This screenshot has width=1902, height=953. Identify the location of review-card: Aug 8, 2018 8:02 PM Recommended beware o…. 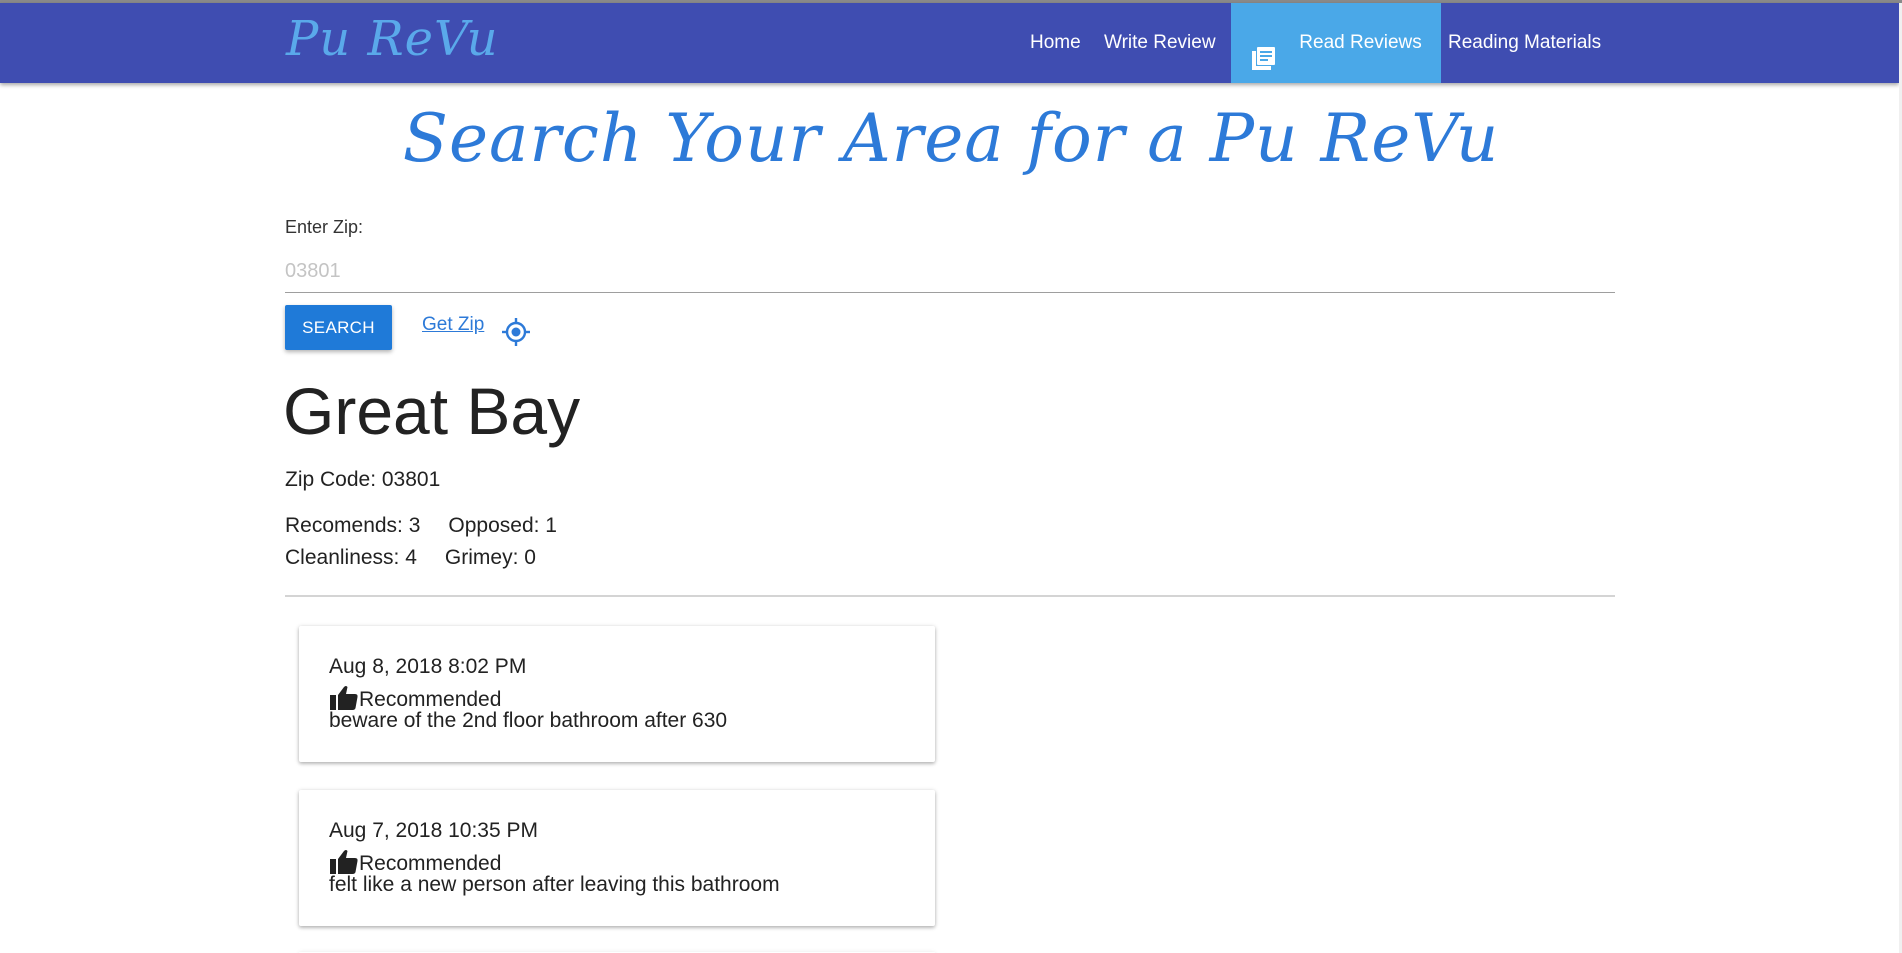
(617, 694).